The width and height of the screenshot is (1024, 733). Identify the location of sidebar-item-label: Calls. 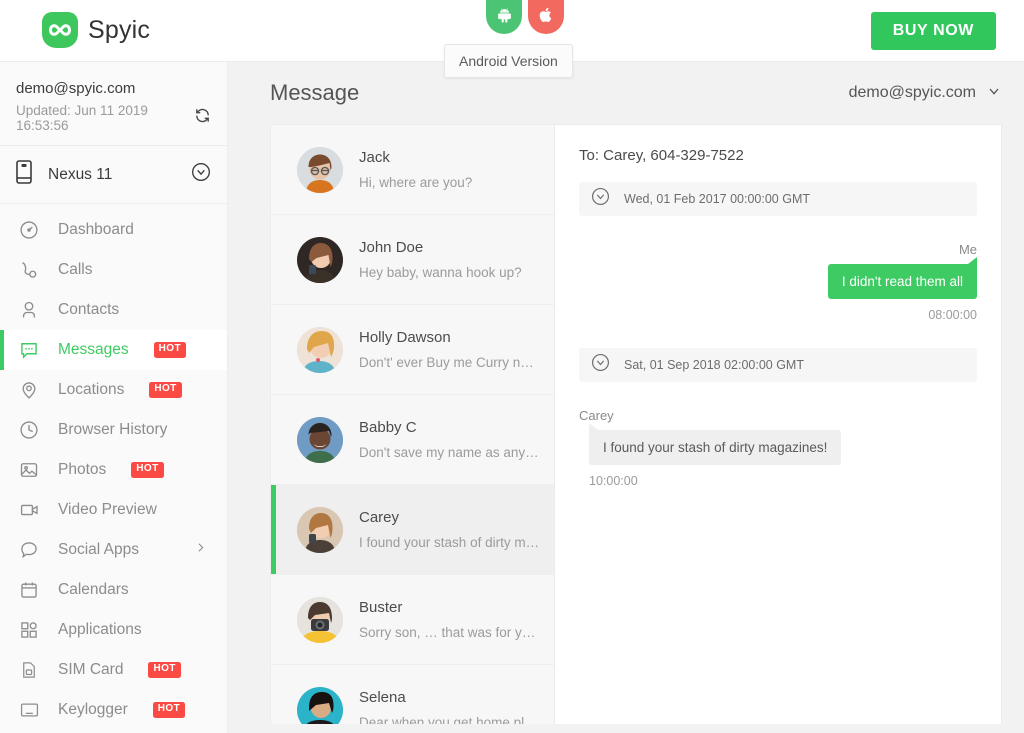
(75, 269).